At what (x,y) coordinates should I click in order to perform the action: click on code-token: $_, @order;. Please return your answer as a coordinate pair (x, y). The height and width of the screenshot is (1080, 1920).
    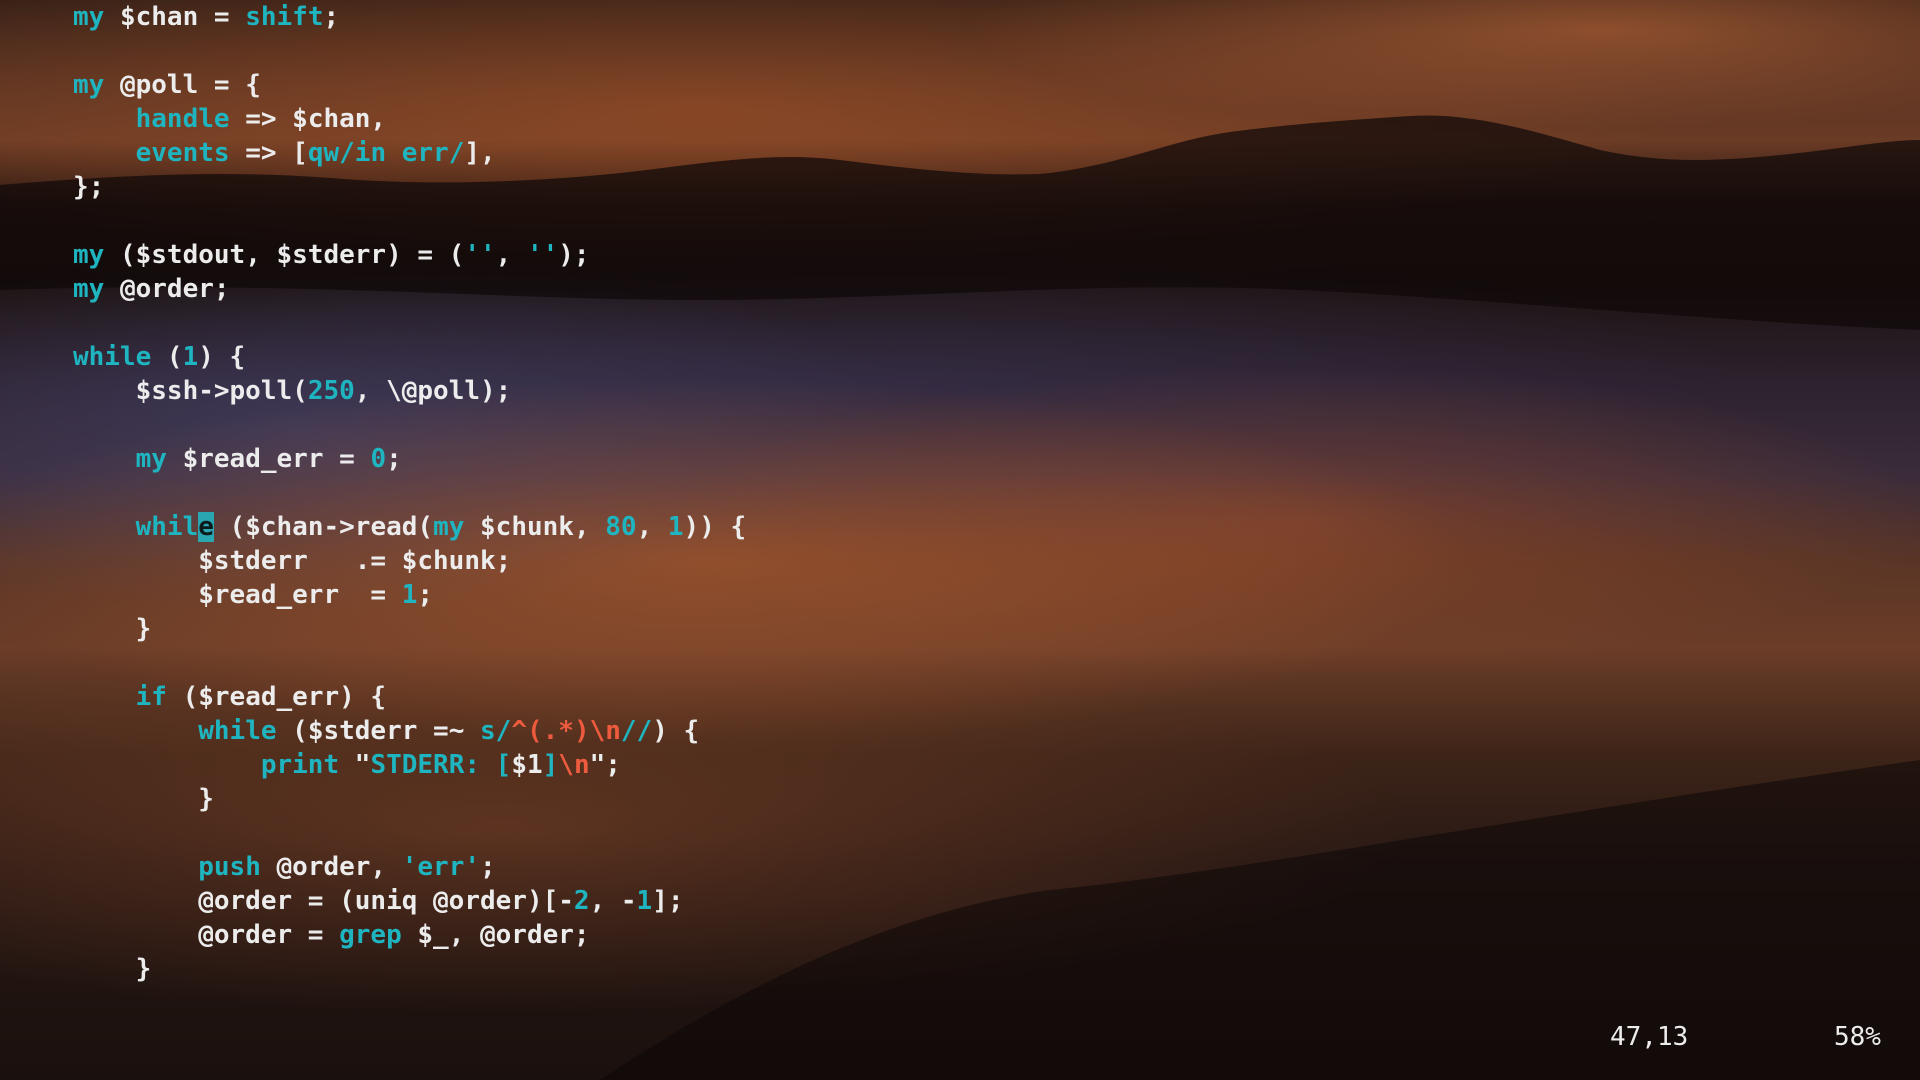
    Looking at the image, I should click on (495, 935).